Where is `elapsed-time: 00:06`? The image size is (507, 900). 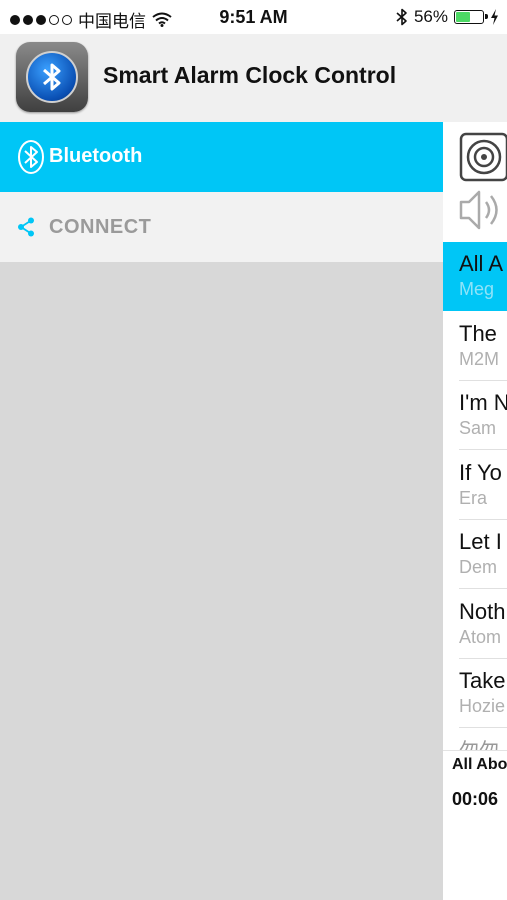
elapsed-time: 00:06 is located at coordinates (475, 799).